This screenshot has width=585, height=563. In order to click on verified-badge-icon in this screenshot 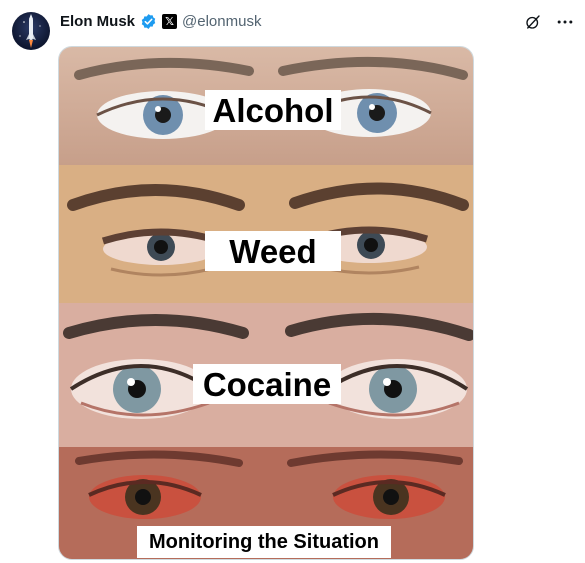, I will do `click(148, 21)`.